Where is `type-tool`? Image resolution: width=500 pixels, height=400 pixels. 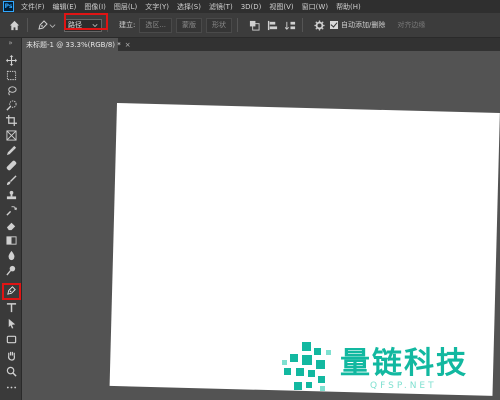
type-tool is located at coordinates (11, 307).